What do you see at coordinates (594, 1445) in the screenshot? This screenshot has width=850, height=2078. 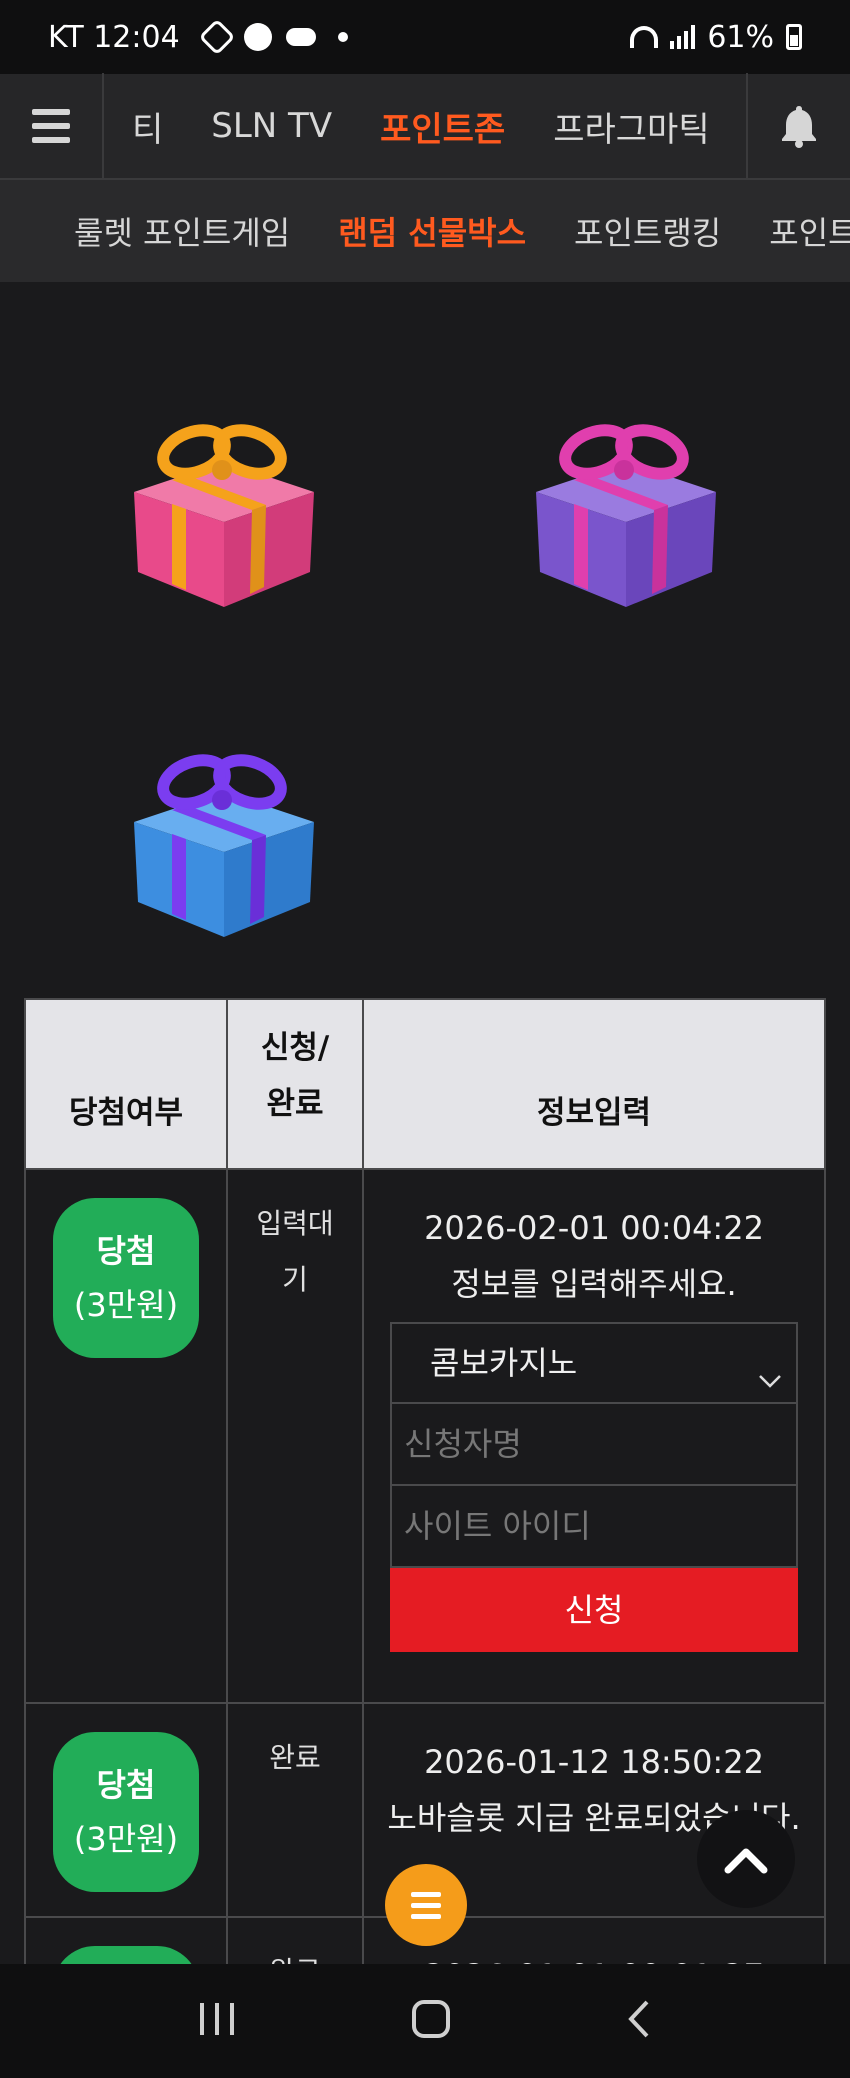 I see `applicant-name-input: 신청자명` at bounding box center [594, 1445].